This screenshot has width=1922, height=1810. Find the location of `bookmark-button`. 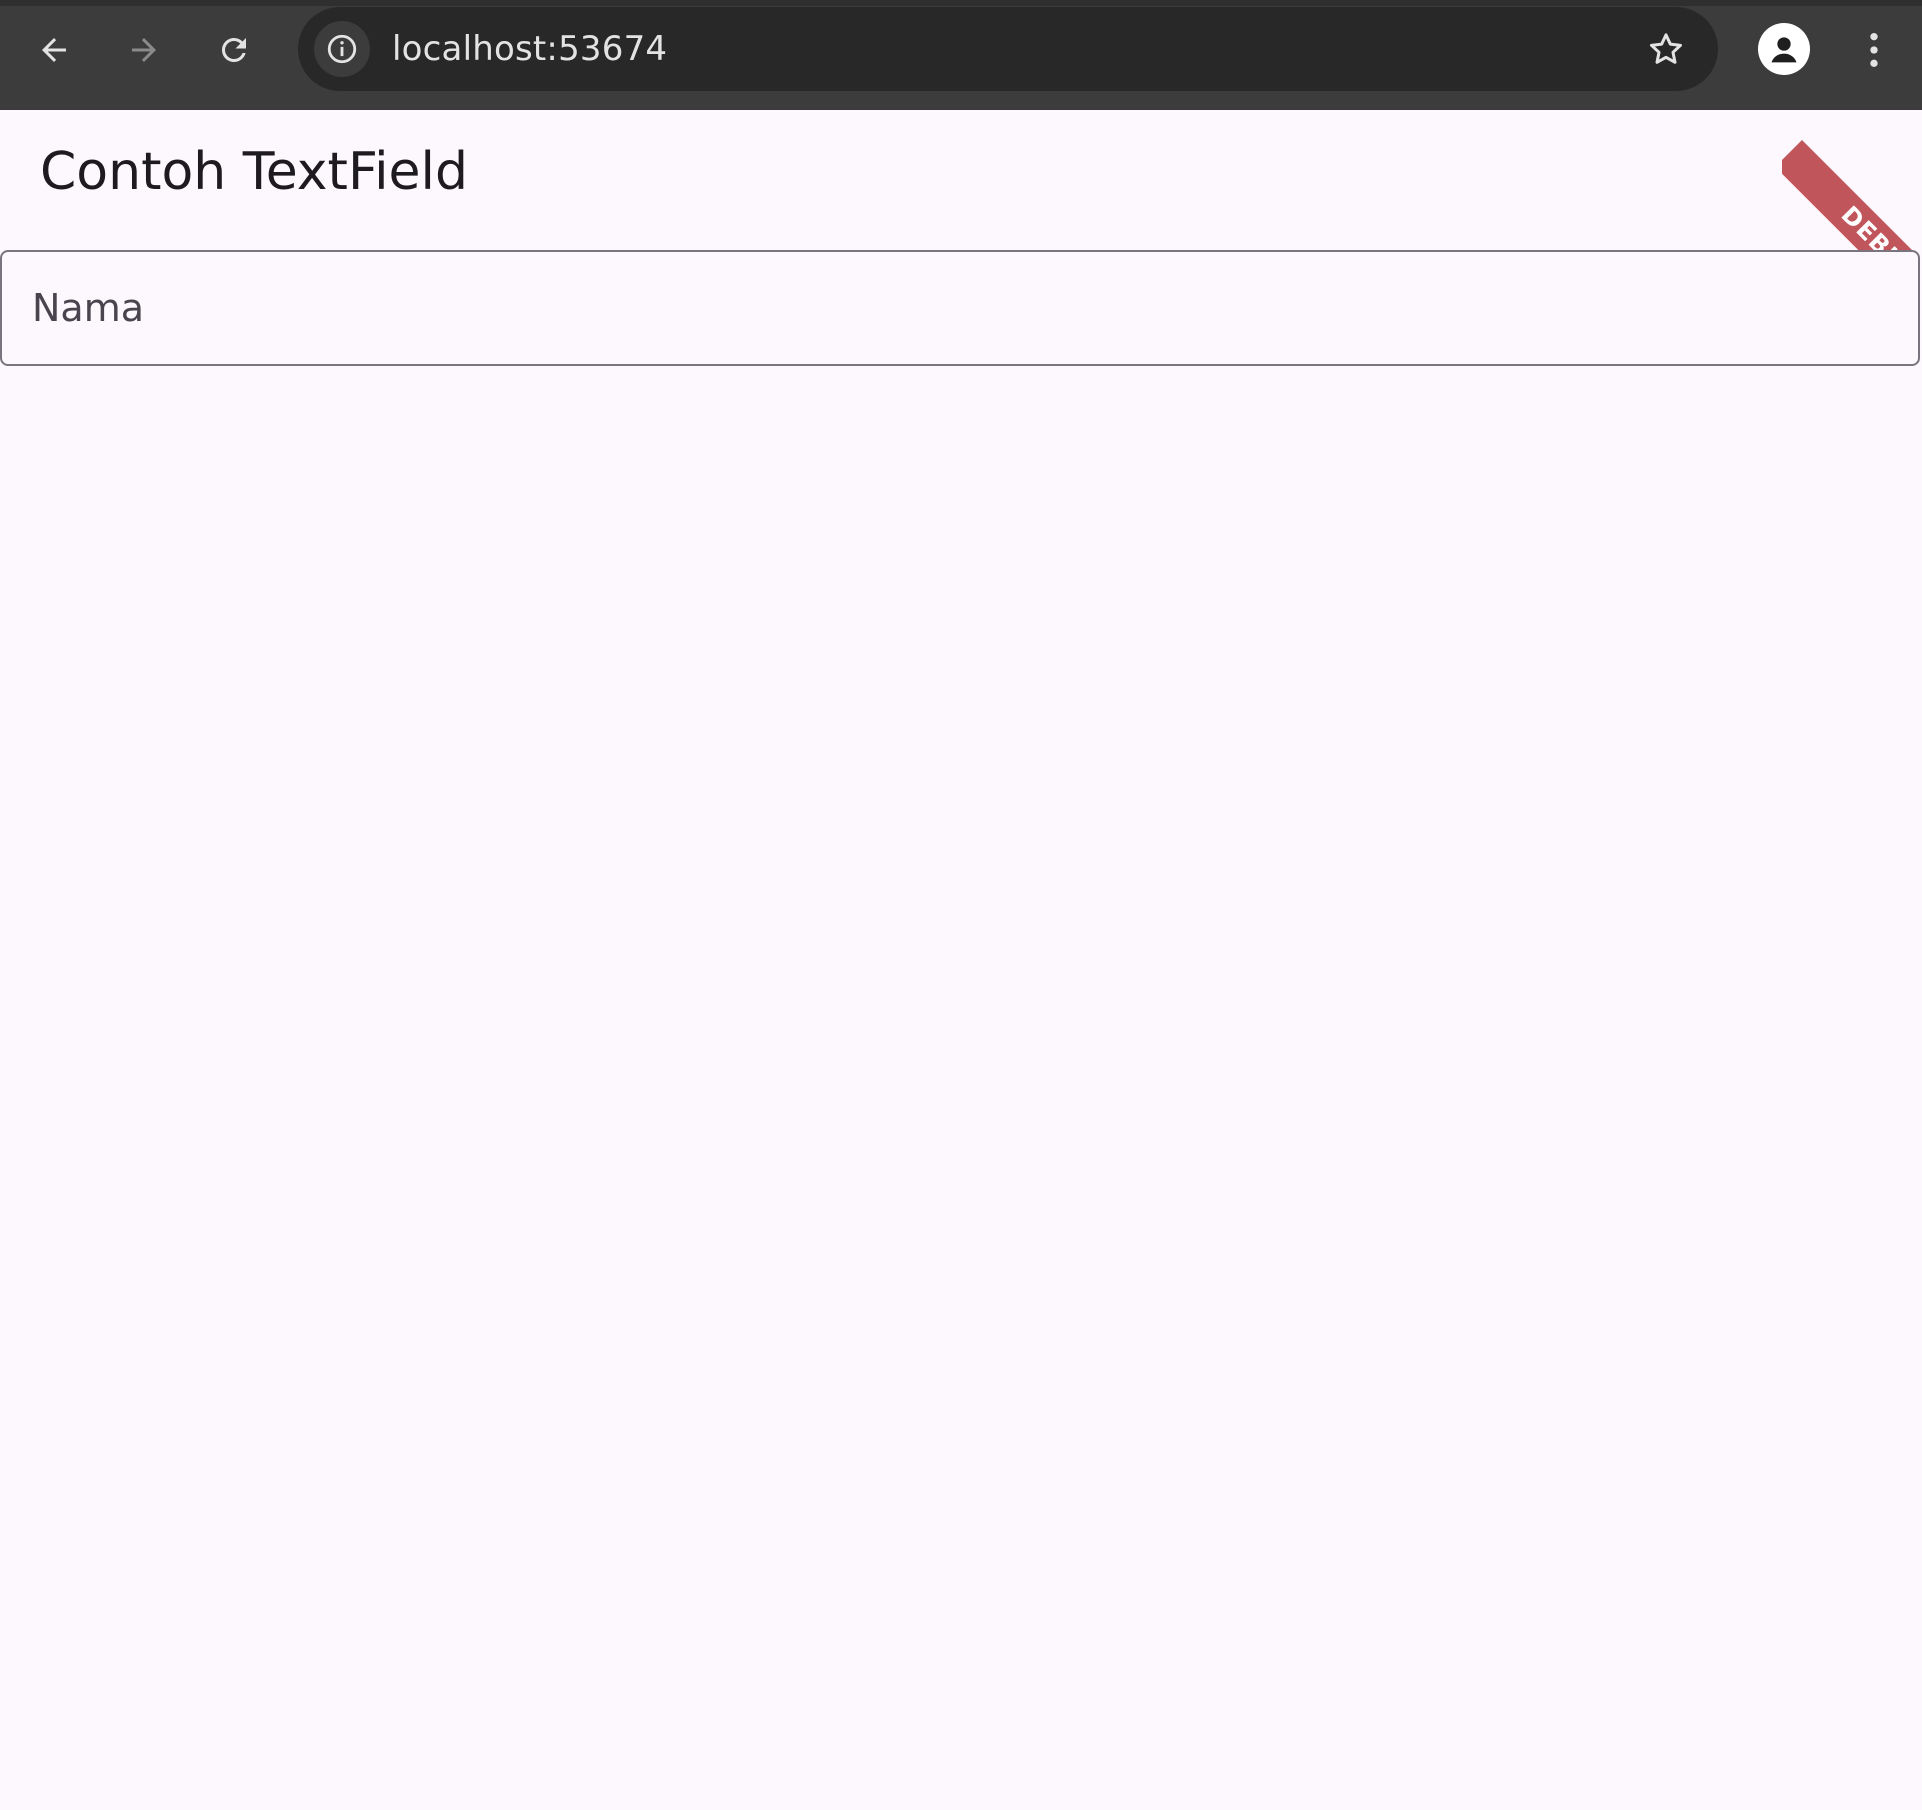

bookmark-button is located at coordinates (1666, 49).